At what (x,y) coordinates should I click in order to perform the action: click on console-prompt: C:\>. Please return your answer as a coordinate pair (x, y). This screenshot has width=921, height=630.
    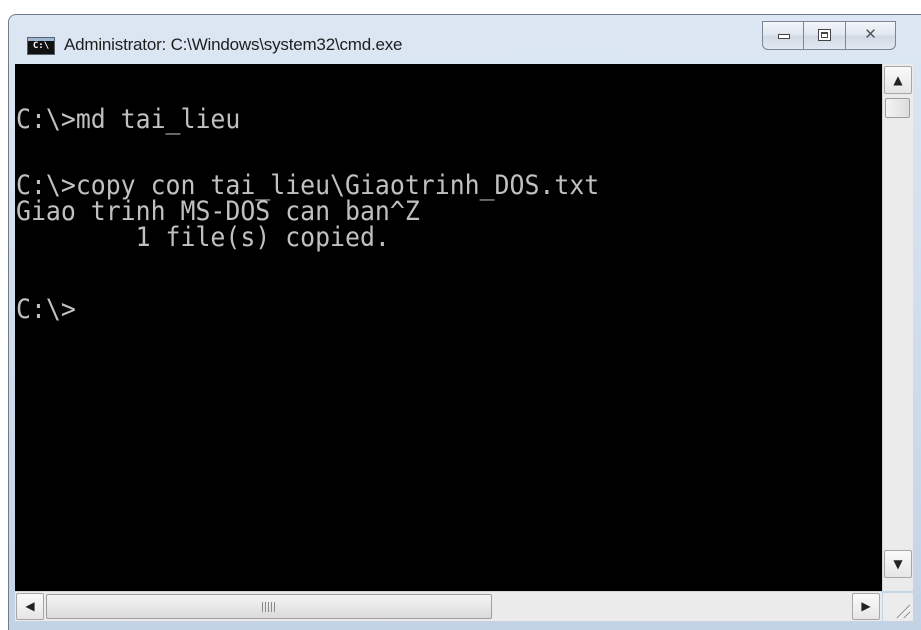
    Looking at the image, I should click on (46, 309).